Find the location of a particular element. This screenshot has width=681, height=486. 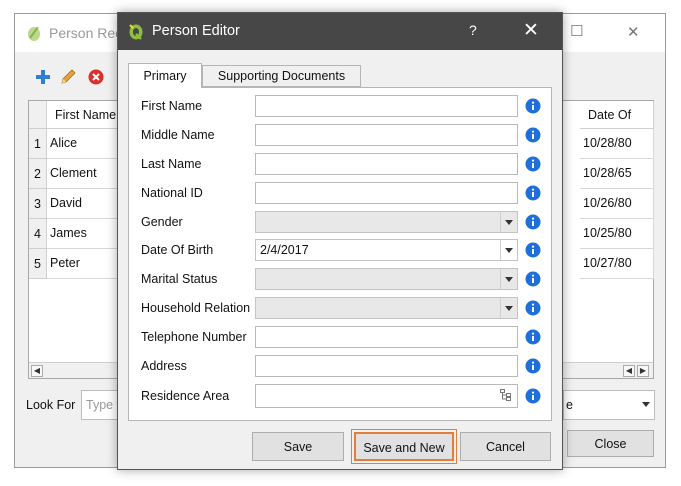

row-header: 4 is located at coordinates (38, 234).